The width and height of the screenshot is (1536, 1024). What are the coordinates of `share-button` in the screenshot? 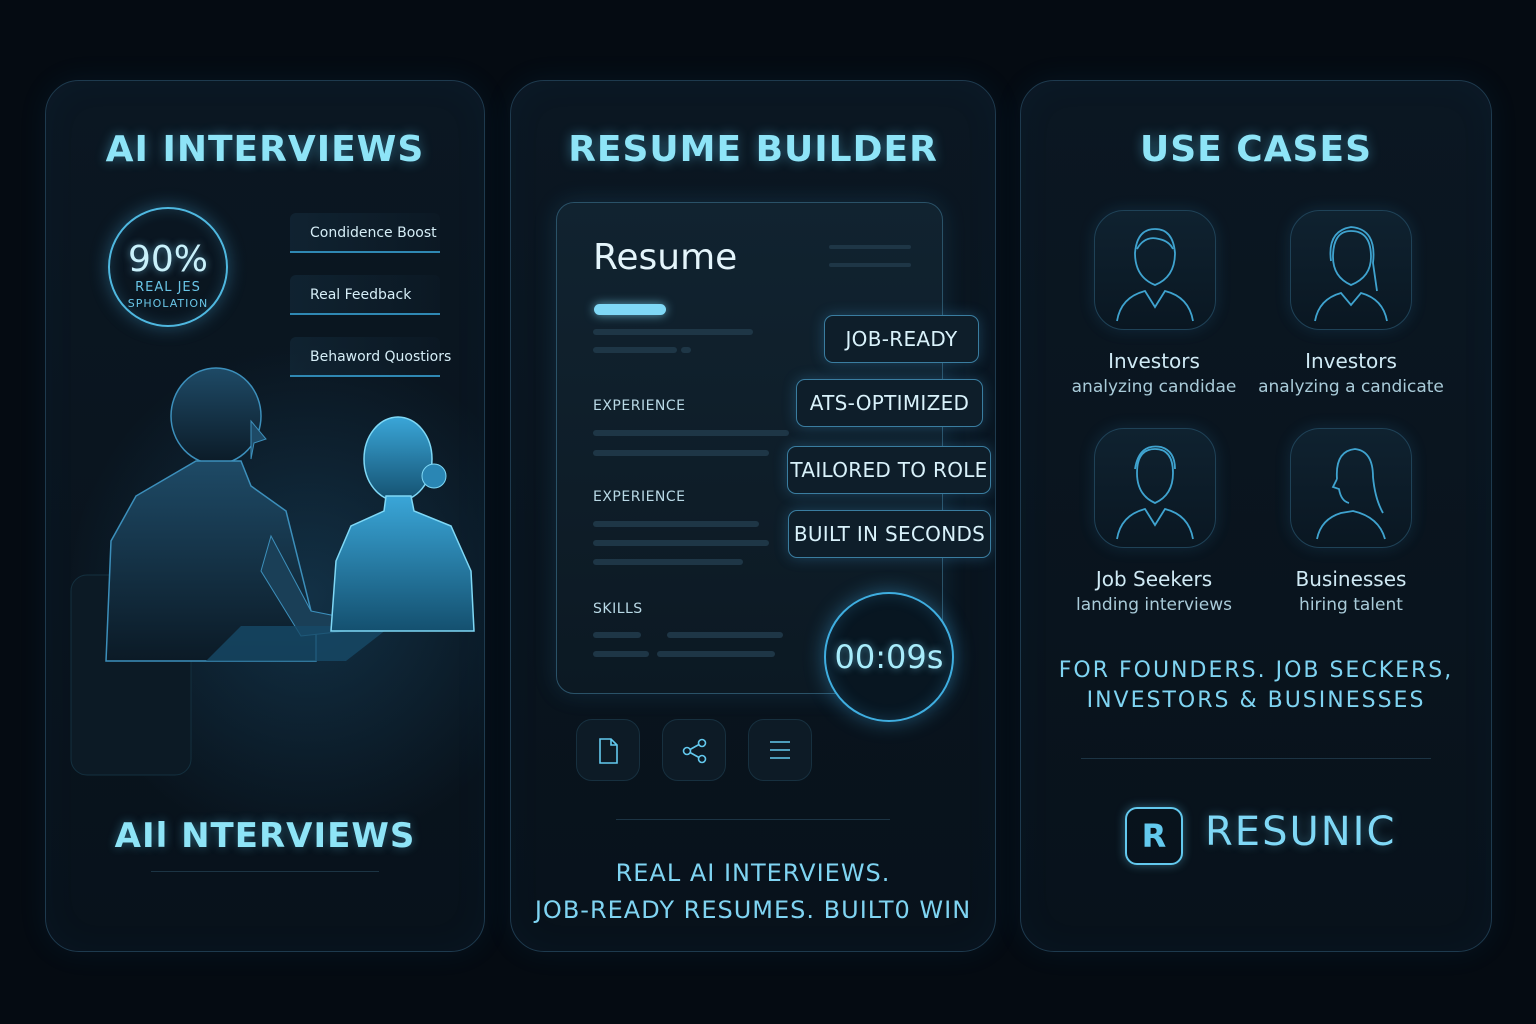 It's located at (694, 750).